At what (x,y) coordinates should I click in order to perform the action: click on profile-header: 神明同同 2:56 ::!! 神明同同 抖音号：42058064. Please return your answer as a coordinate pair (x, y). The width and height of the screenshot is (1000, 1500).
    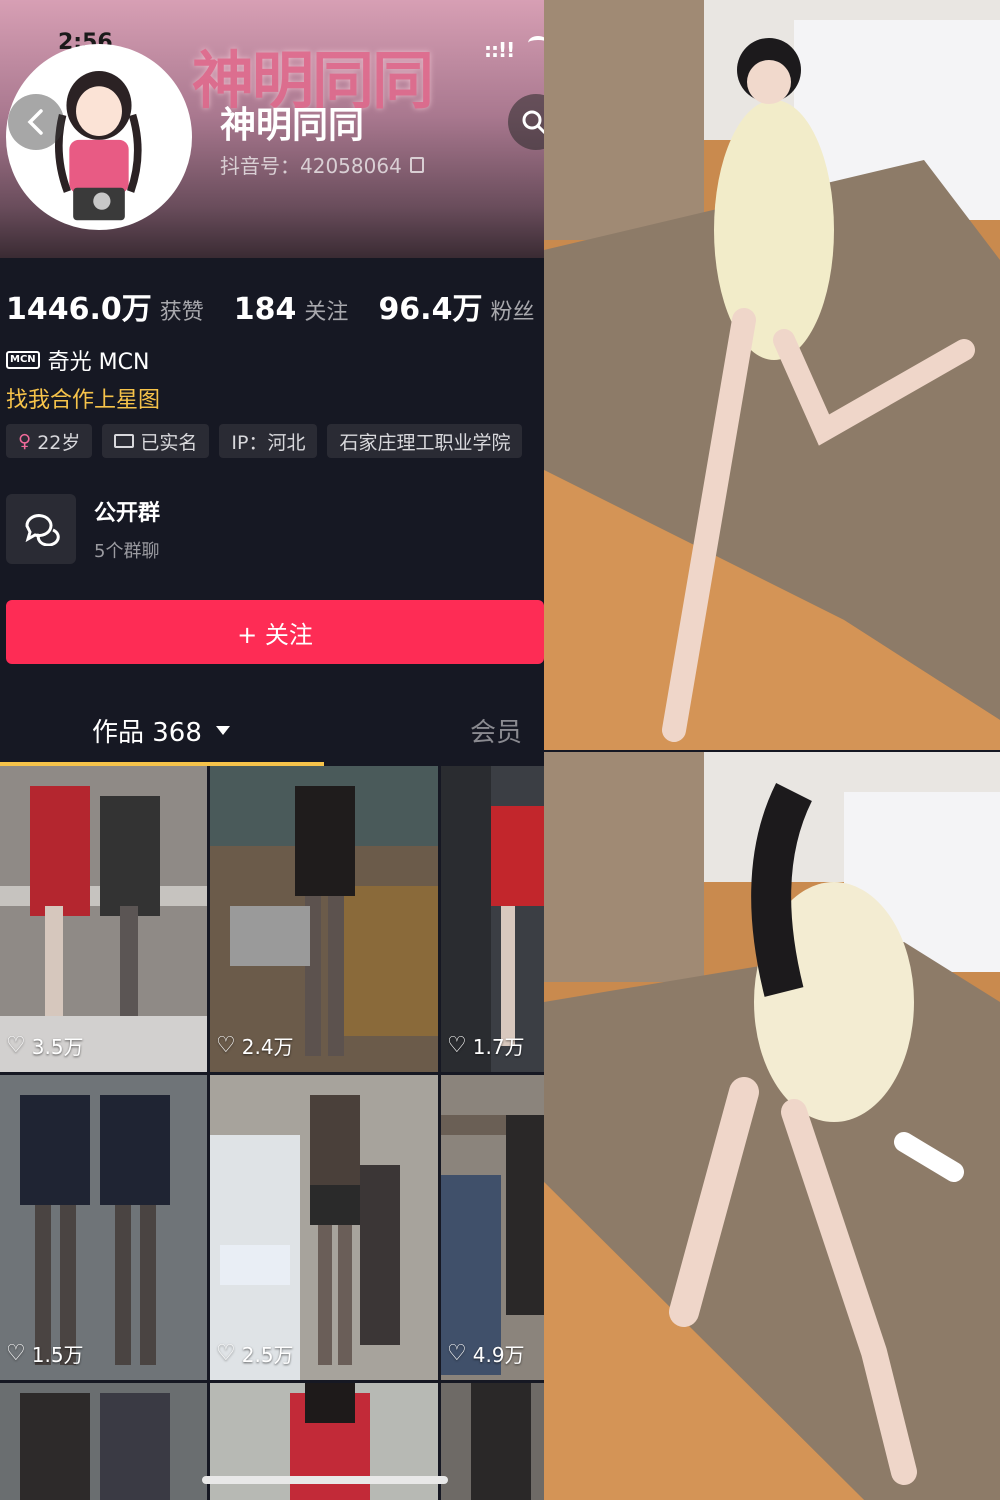
    Looking at the image, I should click on (272, 129).